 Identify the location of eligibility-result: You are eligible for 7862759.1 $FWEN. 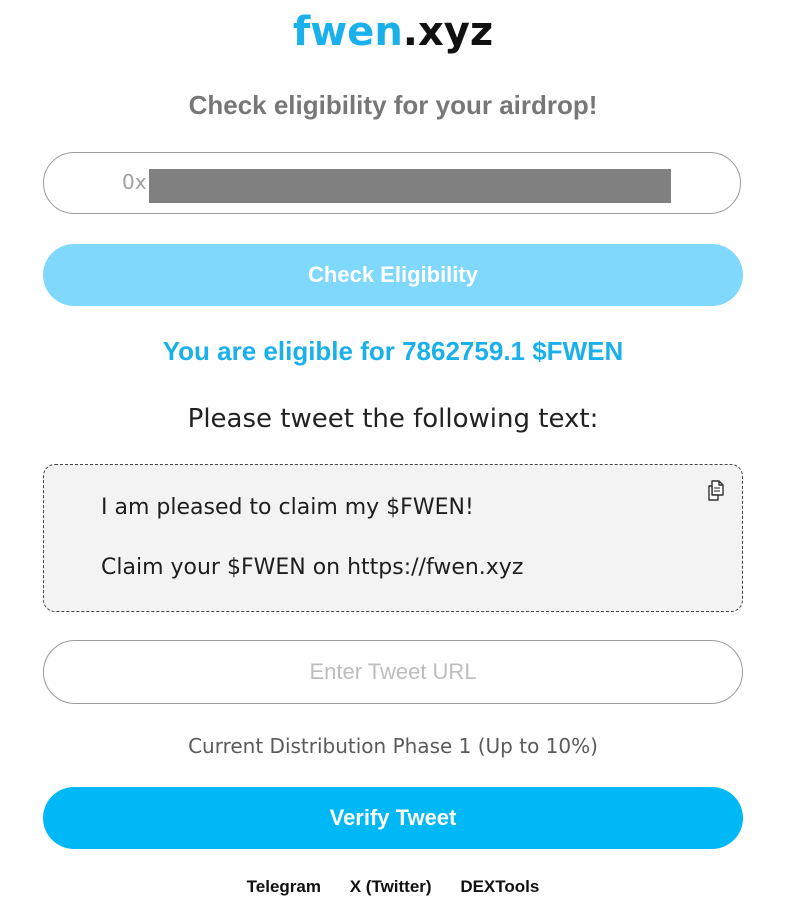
(393, 351).